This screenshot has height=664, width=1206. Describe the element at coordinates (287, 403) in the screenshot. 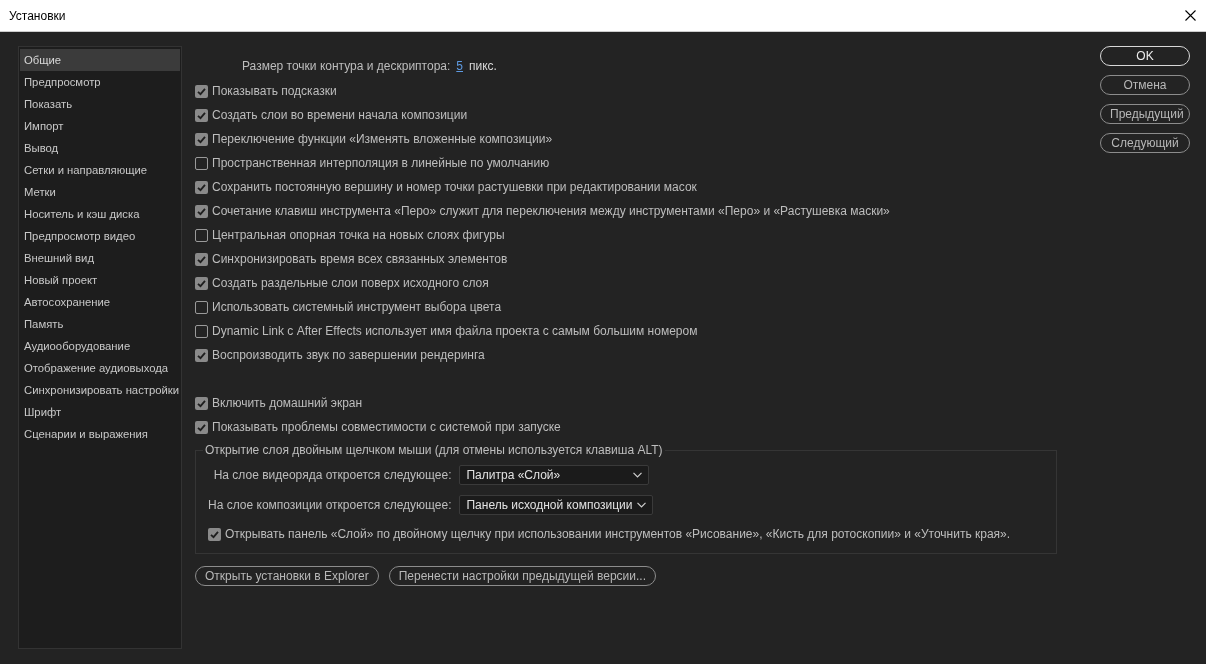

I see `checkbox-label: Включить домашний экран` at that location.